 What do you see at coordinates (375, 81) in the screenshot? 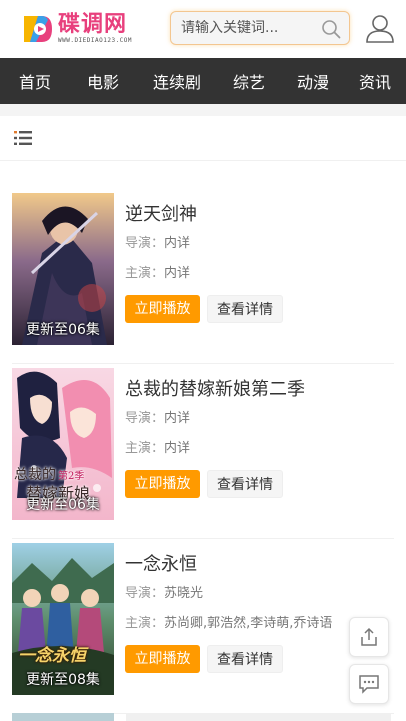
I see `nav-item-news: 资讯` at bounding box center [375, 81].